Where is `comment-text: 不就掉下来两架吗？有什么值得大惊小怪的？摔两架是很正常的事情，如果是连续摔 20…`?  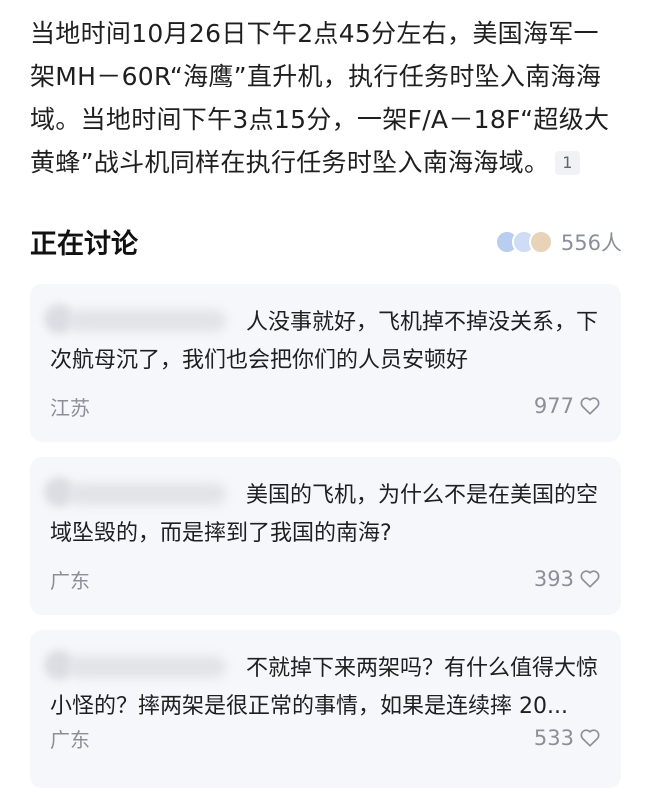
comment-text: 不就掉下来两架吗？有什么值得大惊小怪的？摔两架是很正常的事情，如果是连续摔 20… is located at coordinates (324, 687).